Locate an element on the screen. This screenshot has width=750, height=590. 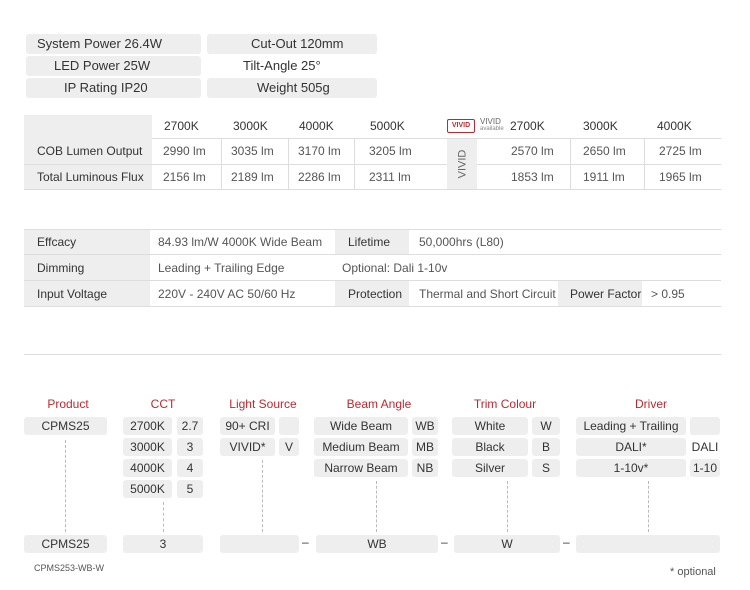
power-factor-value: > 0.95 is located at coordinates (668, 294).